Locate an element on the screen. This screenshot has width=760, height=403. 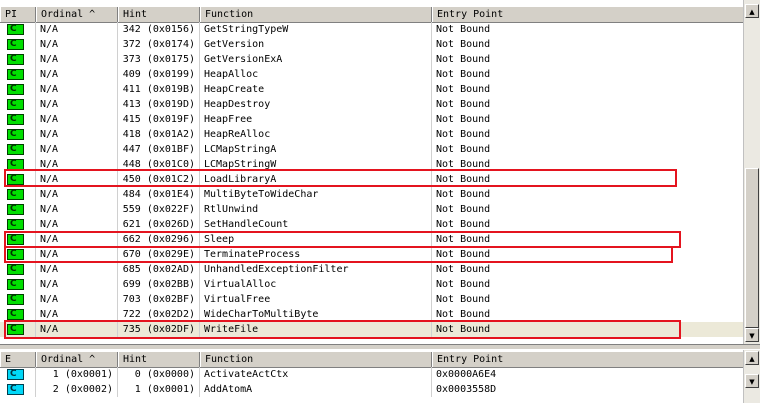
table-row: C N/A 415 (0x019F) HeapFree Not Bound is located at coordinates (372, 119).